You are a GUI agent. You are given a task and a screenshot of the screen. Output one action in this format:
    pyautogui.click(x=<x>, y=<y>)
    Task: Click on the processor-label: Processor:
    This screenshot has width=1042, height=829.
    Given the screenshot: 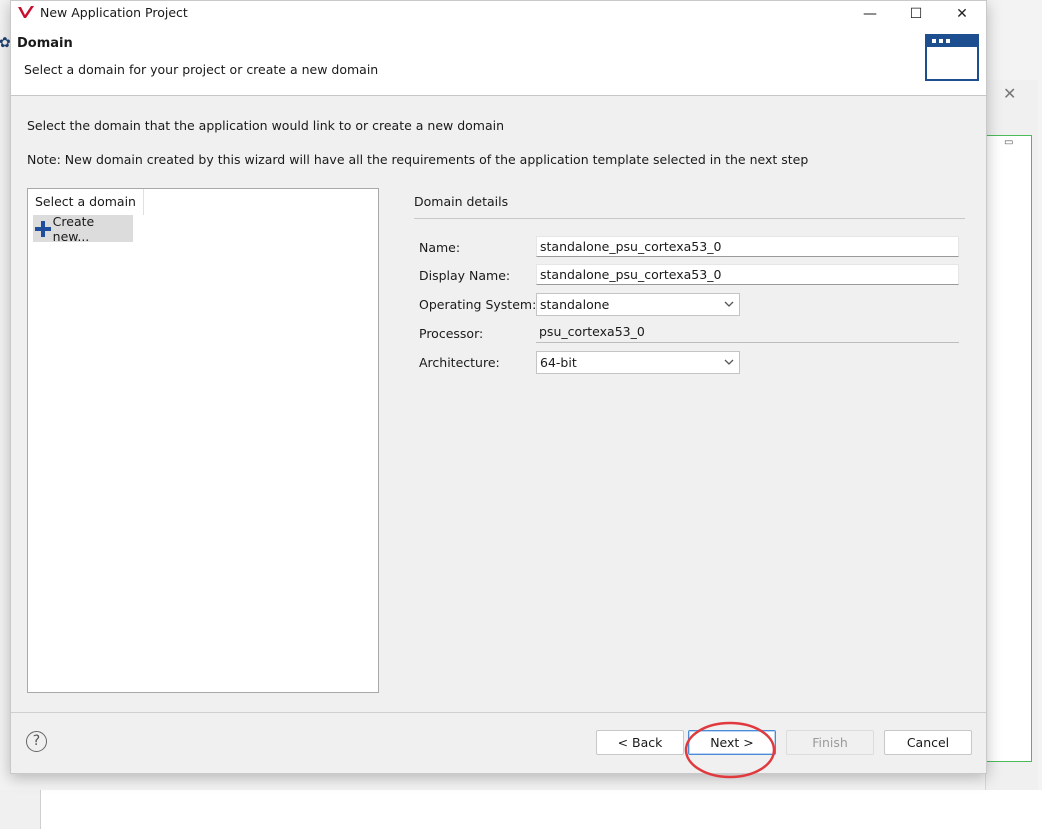 What is the action you would take?
    pyautogui.click(x=451, y=333)
    